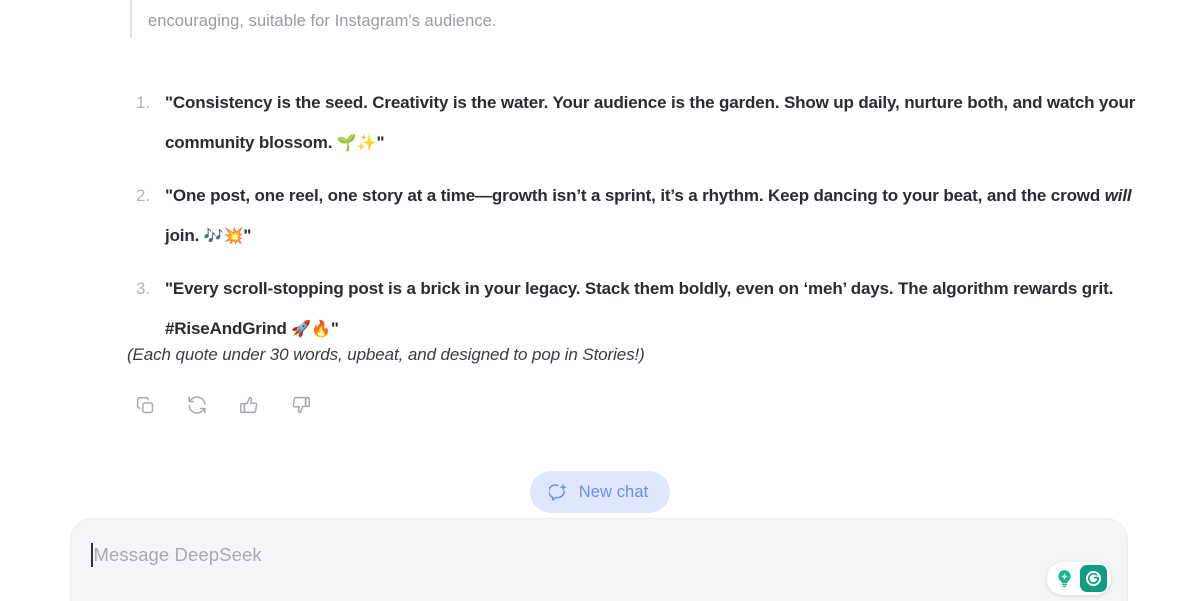 This screenshot has width=1200, height=601. I want to click on regenerate-button, so click(197, 405).